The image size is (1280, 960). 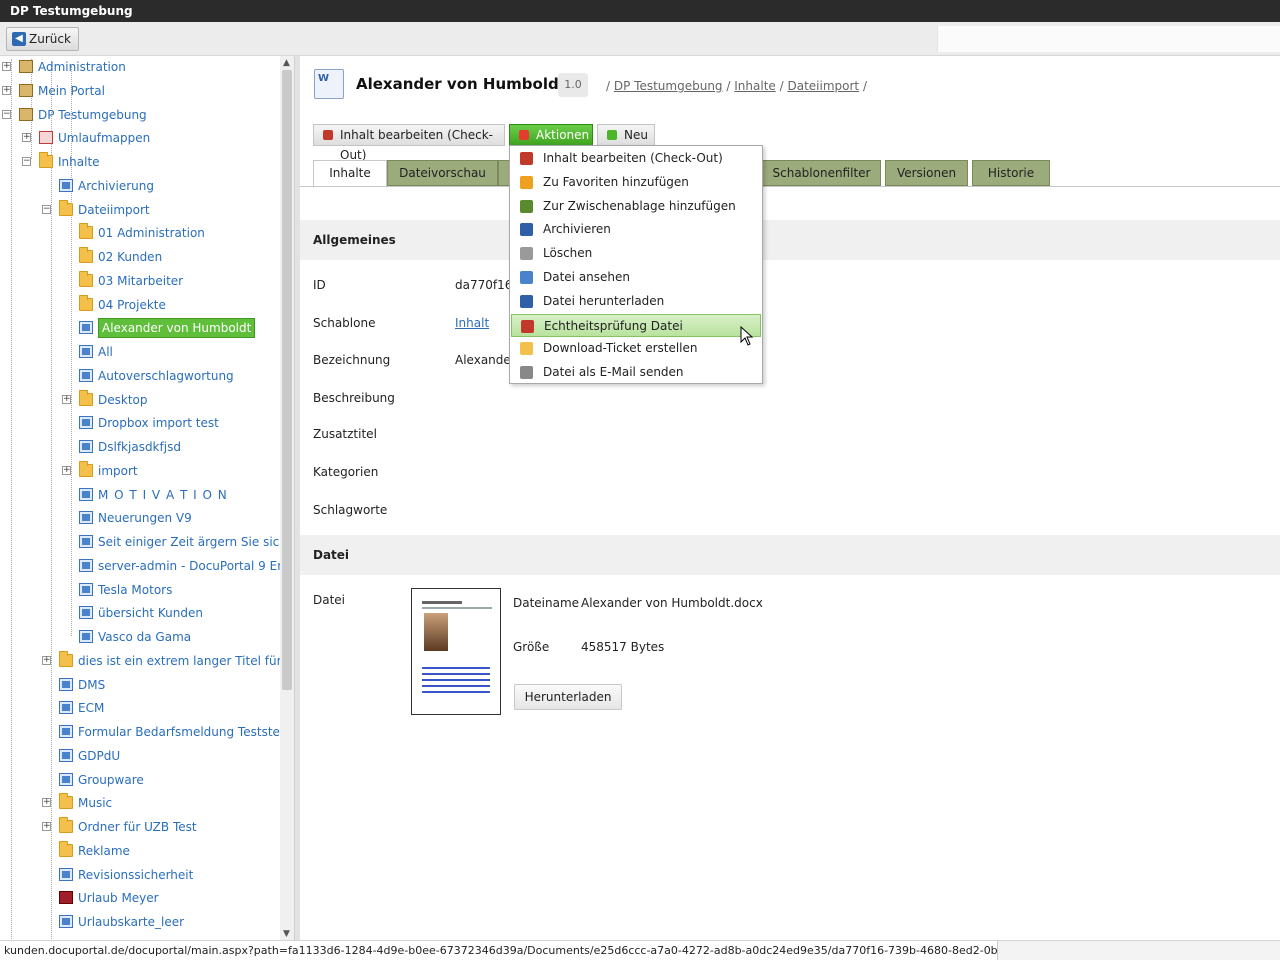 I want to click on tree-item-reklame: Reklame, so click(x=140, y=851).